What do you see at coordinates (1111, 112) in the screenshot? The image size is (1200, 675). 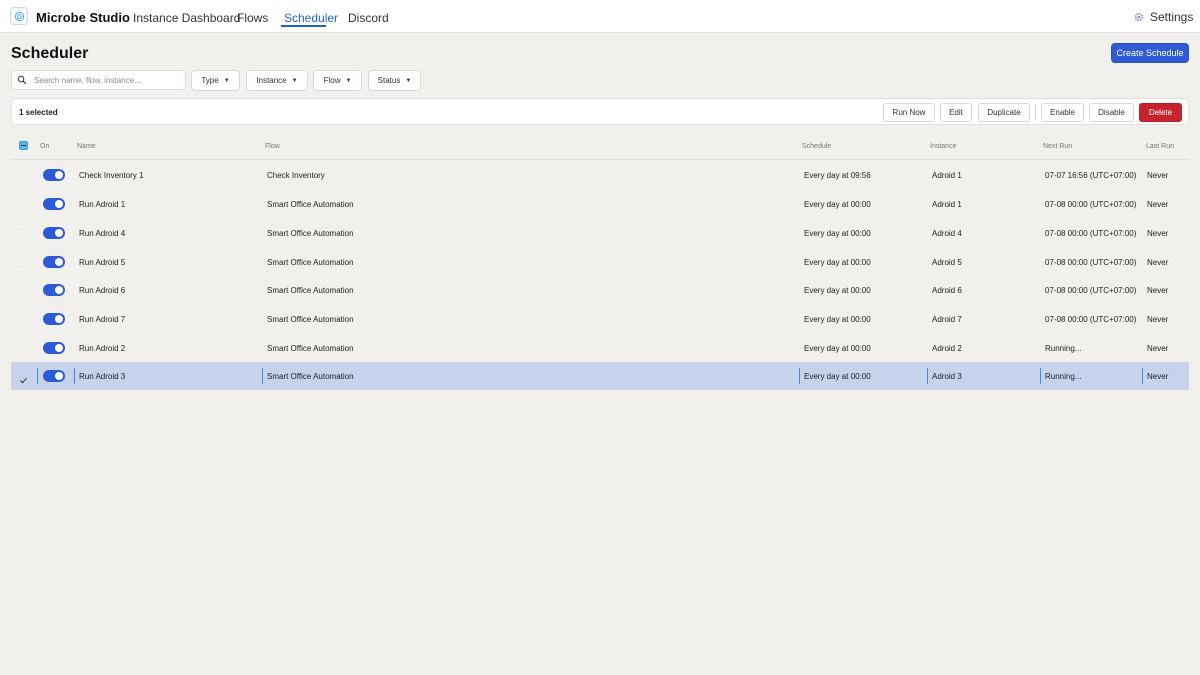 I see `disable-button: Disable` at bounding box center [1111, 112].